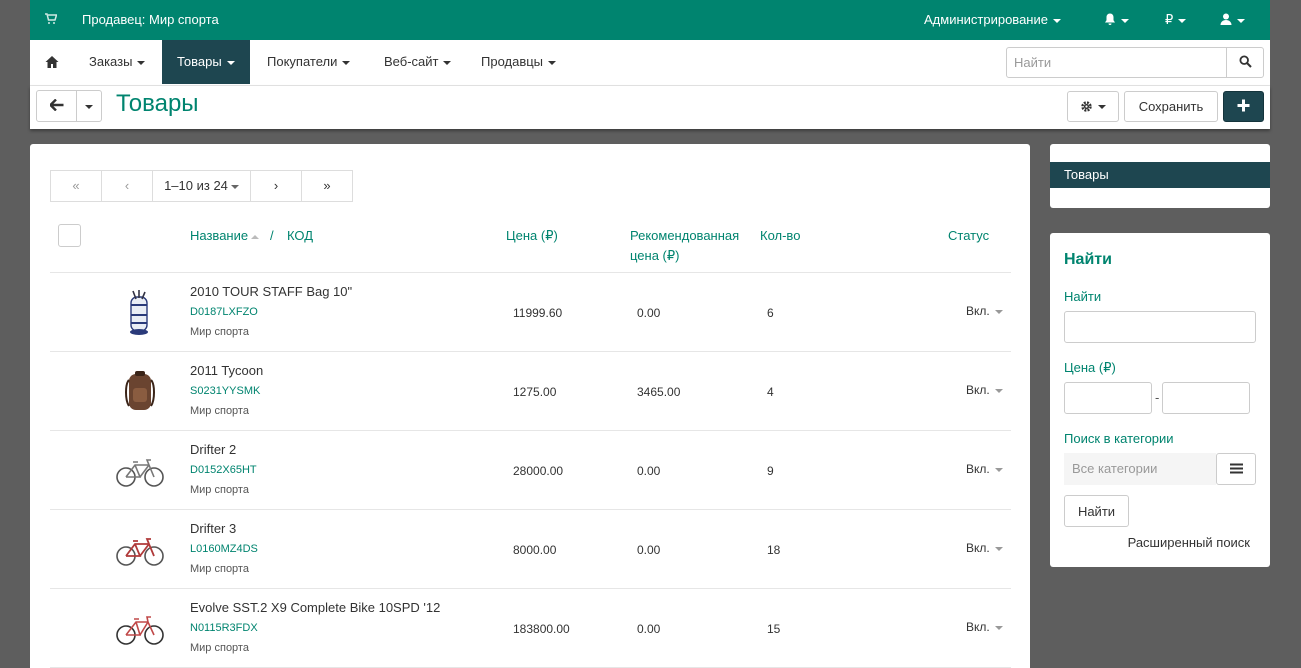 This screenshot has width=1301, height=668. What do you see at coordinates (992, 19) in the screenshot?
I see `admin-menu: Администрирование` at bounding box center [992, 19].